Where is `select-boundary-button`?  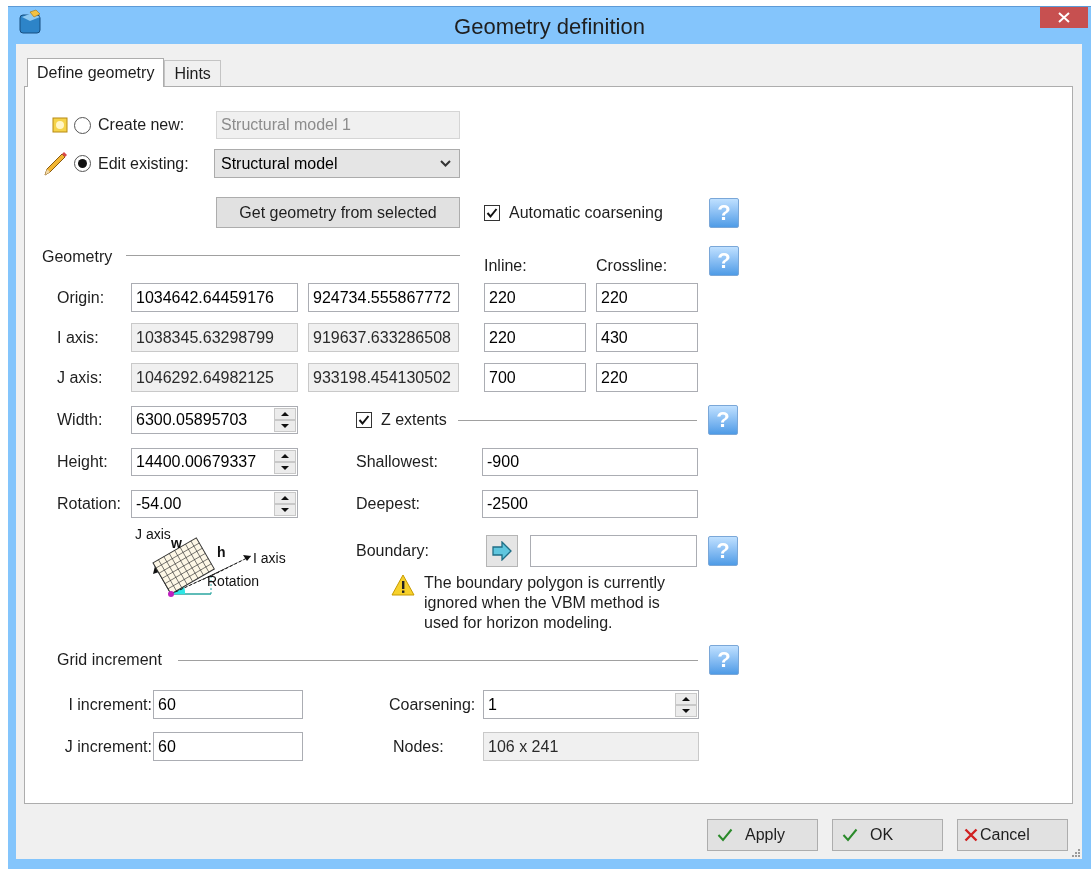
select-boundary-button is located at coordinates (502, 551).